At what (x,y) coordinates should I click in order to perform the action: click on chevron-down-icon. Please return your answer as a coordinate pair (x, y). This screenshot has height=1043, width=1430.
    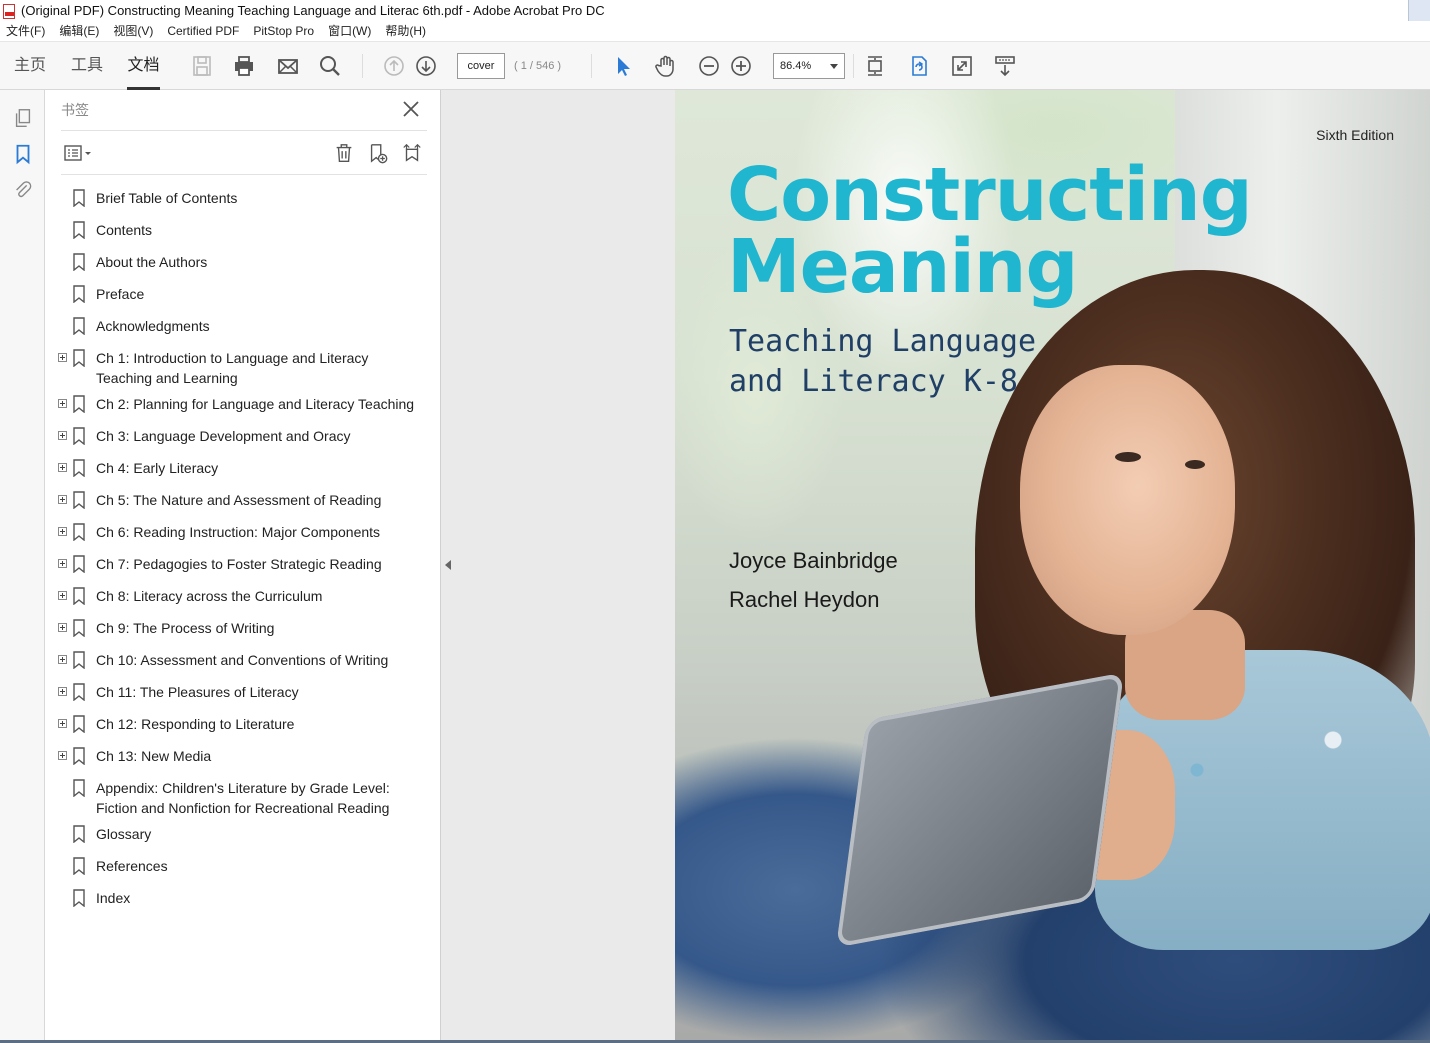
    Looking at the image, I should click on (834, 66).